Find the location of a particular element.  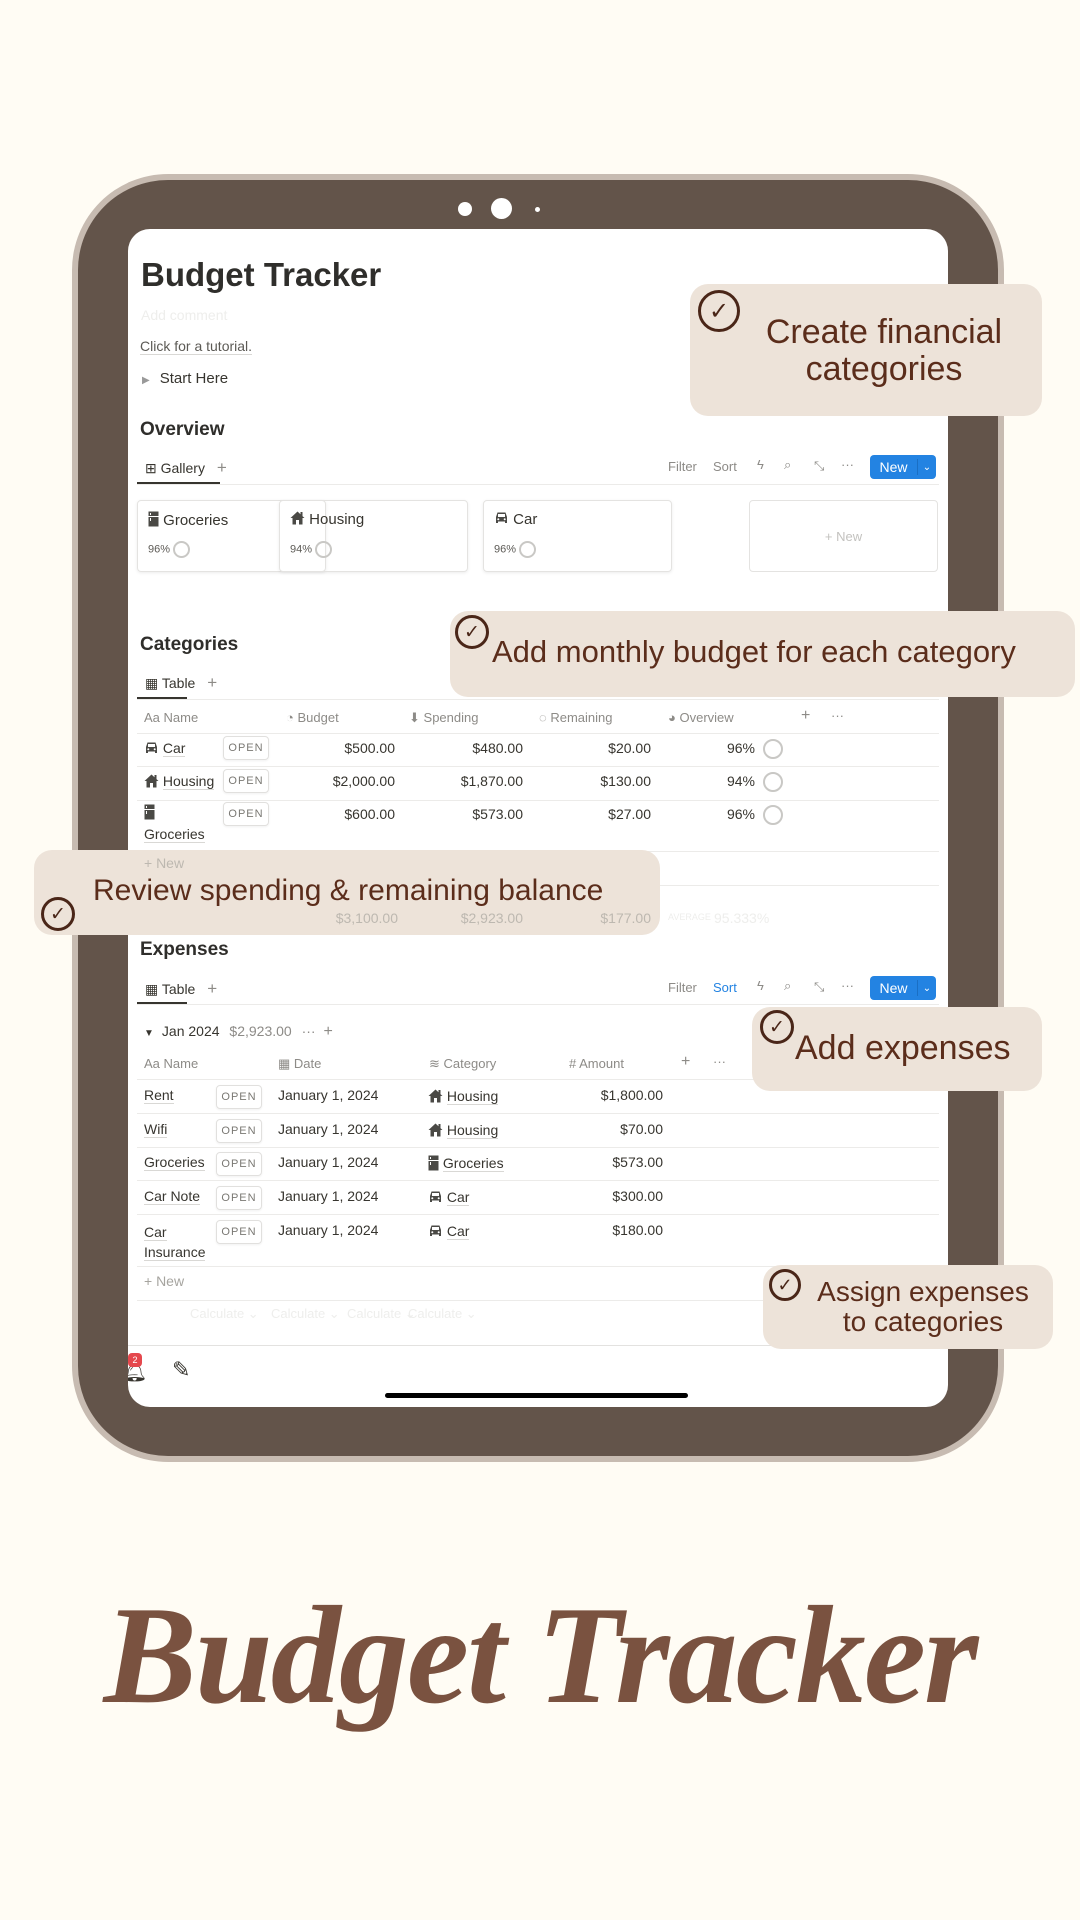

group-jan-2024: ▼ Jan 2024 $2,923.00 ··· + is located at coordinates (238, 1032).